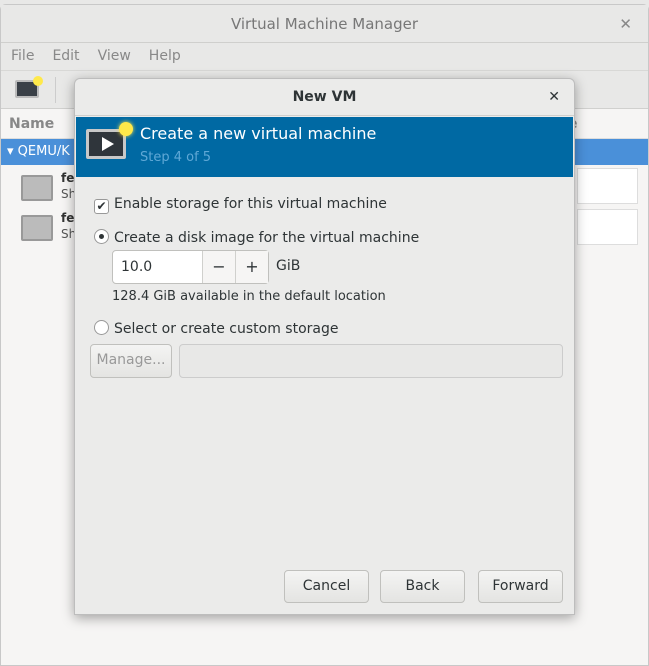  I want to click on disk-size-spinner: 10.0 − +, so click(190, 267).